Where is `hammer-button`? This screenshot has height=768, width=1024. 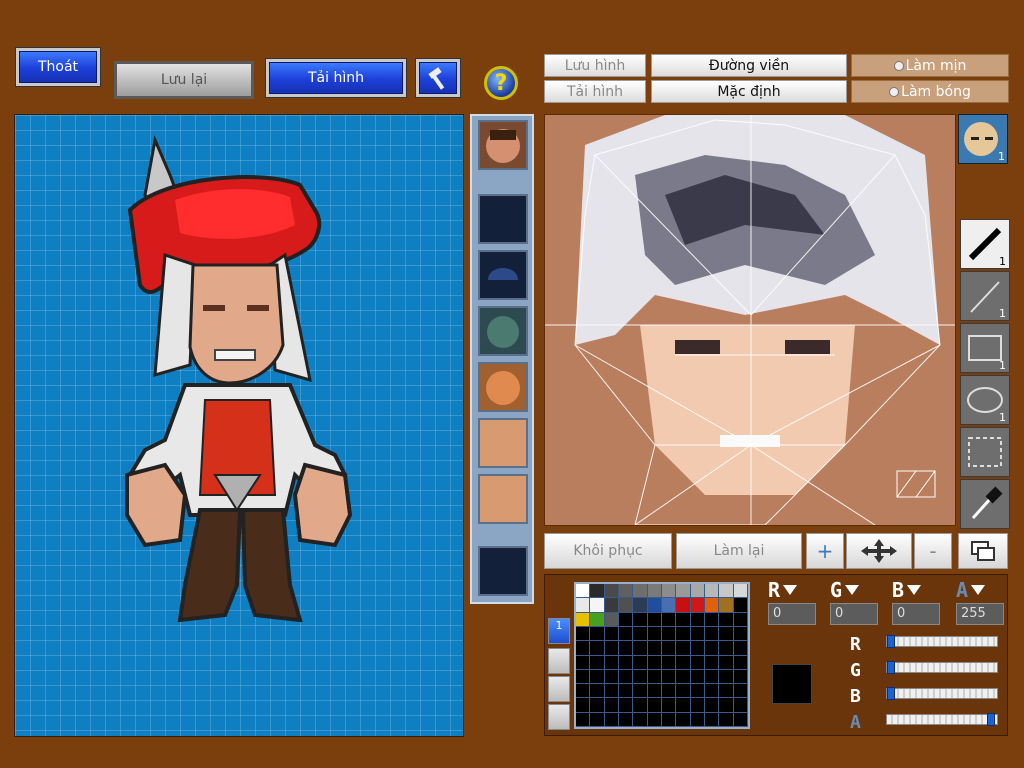 hammer-button is located at coordinates (438, 78).